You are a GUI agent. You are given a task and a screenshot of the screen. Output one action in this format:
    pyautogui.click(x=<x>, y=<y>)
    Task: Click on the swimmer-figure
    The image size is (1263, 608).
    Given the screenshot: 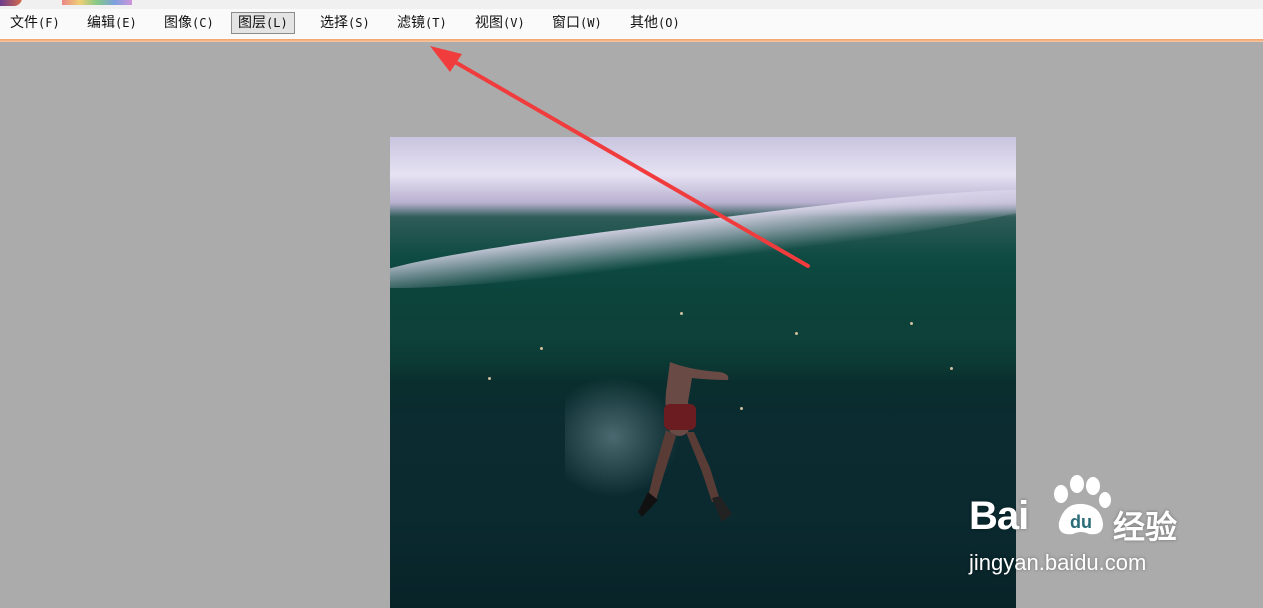 What is the action you would take?
    pyautogui.click(x=685, y=442)
    